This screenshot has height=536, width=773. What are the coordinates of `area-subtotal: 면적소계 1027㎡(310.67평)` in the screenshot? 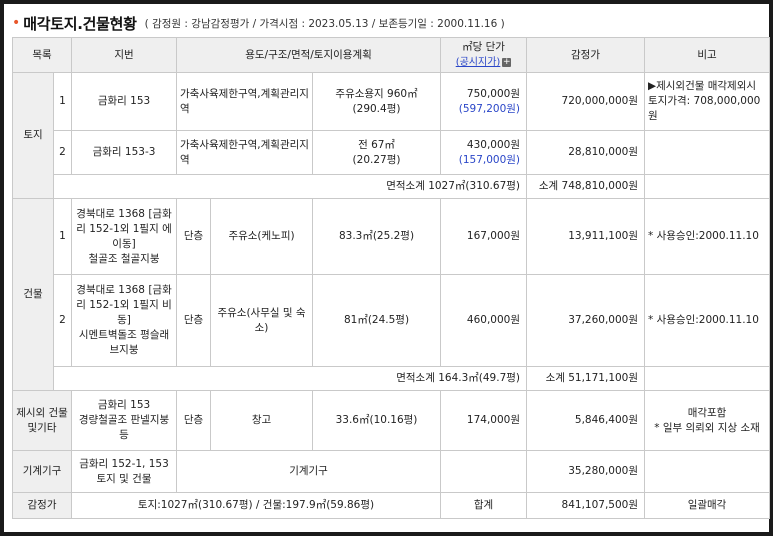 It's located at (290, 186).